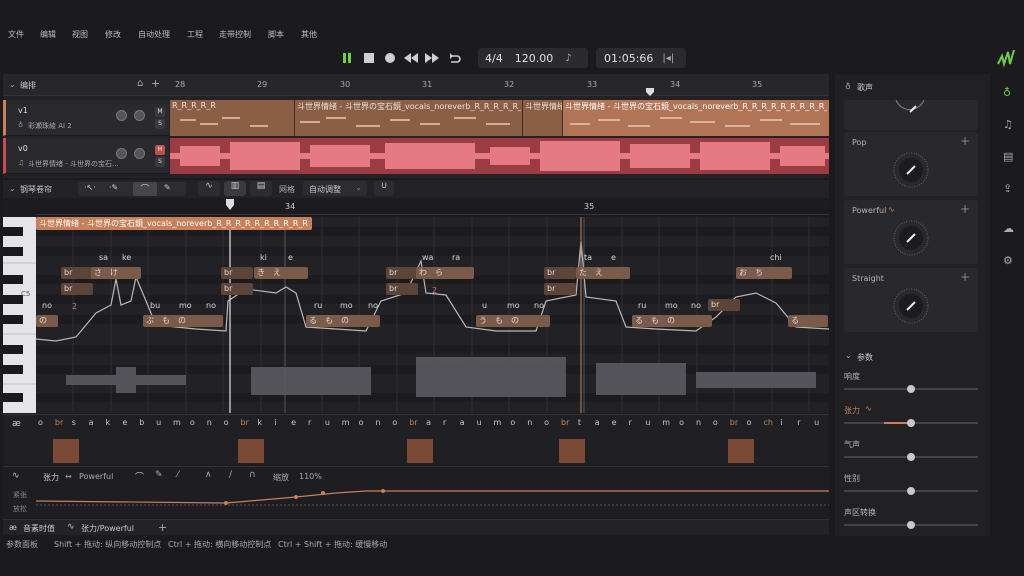  I want to click on audio-clip, so click(499, 156).